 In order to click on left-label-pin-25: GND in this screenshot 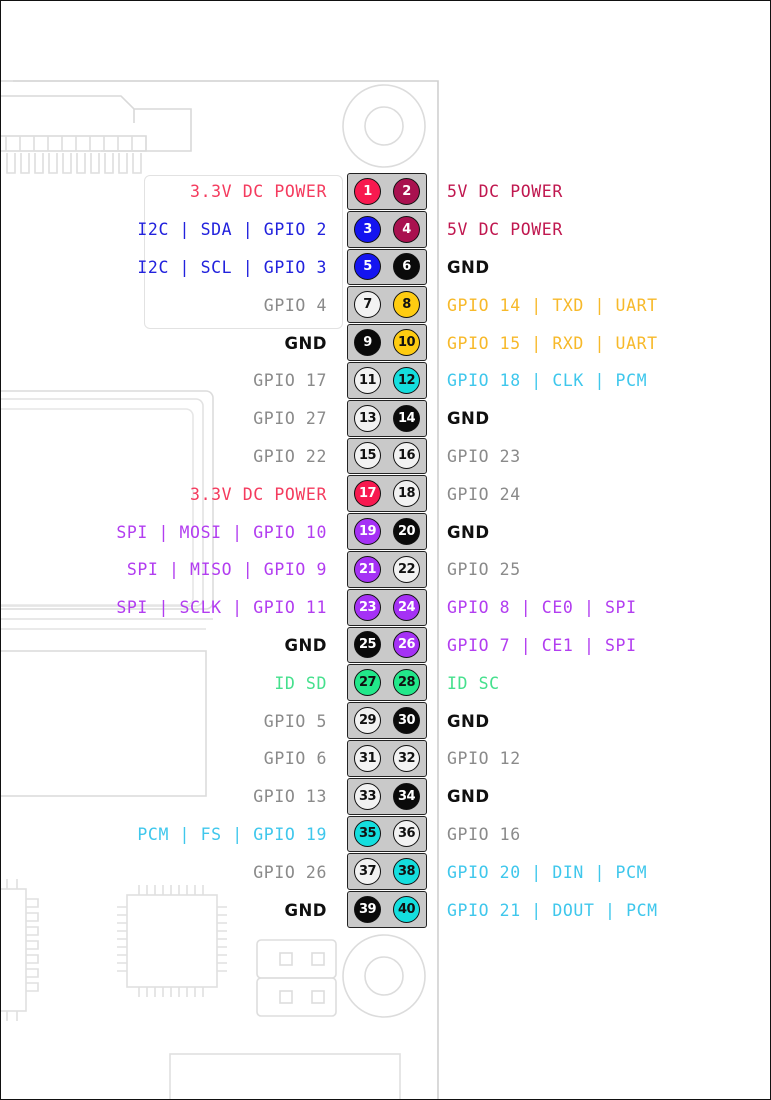, I will do `click(305, 645)`.